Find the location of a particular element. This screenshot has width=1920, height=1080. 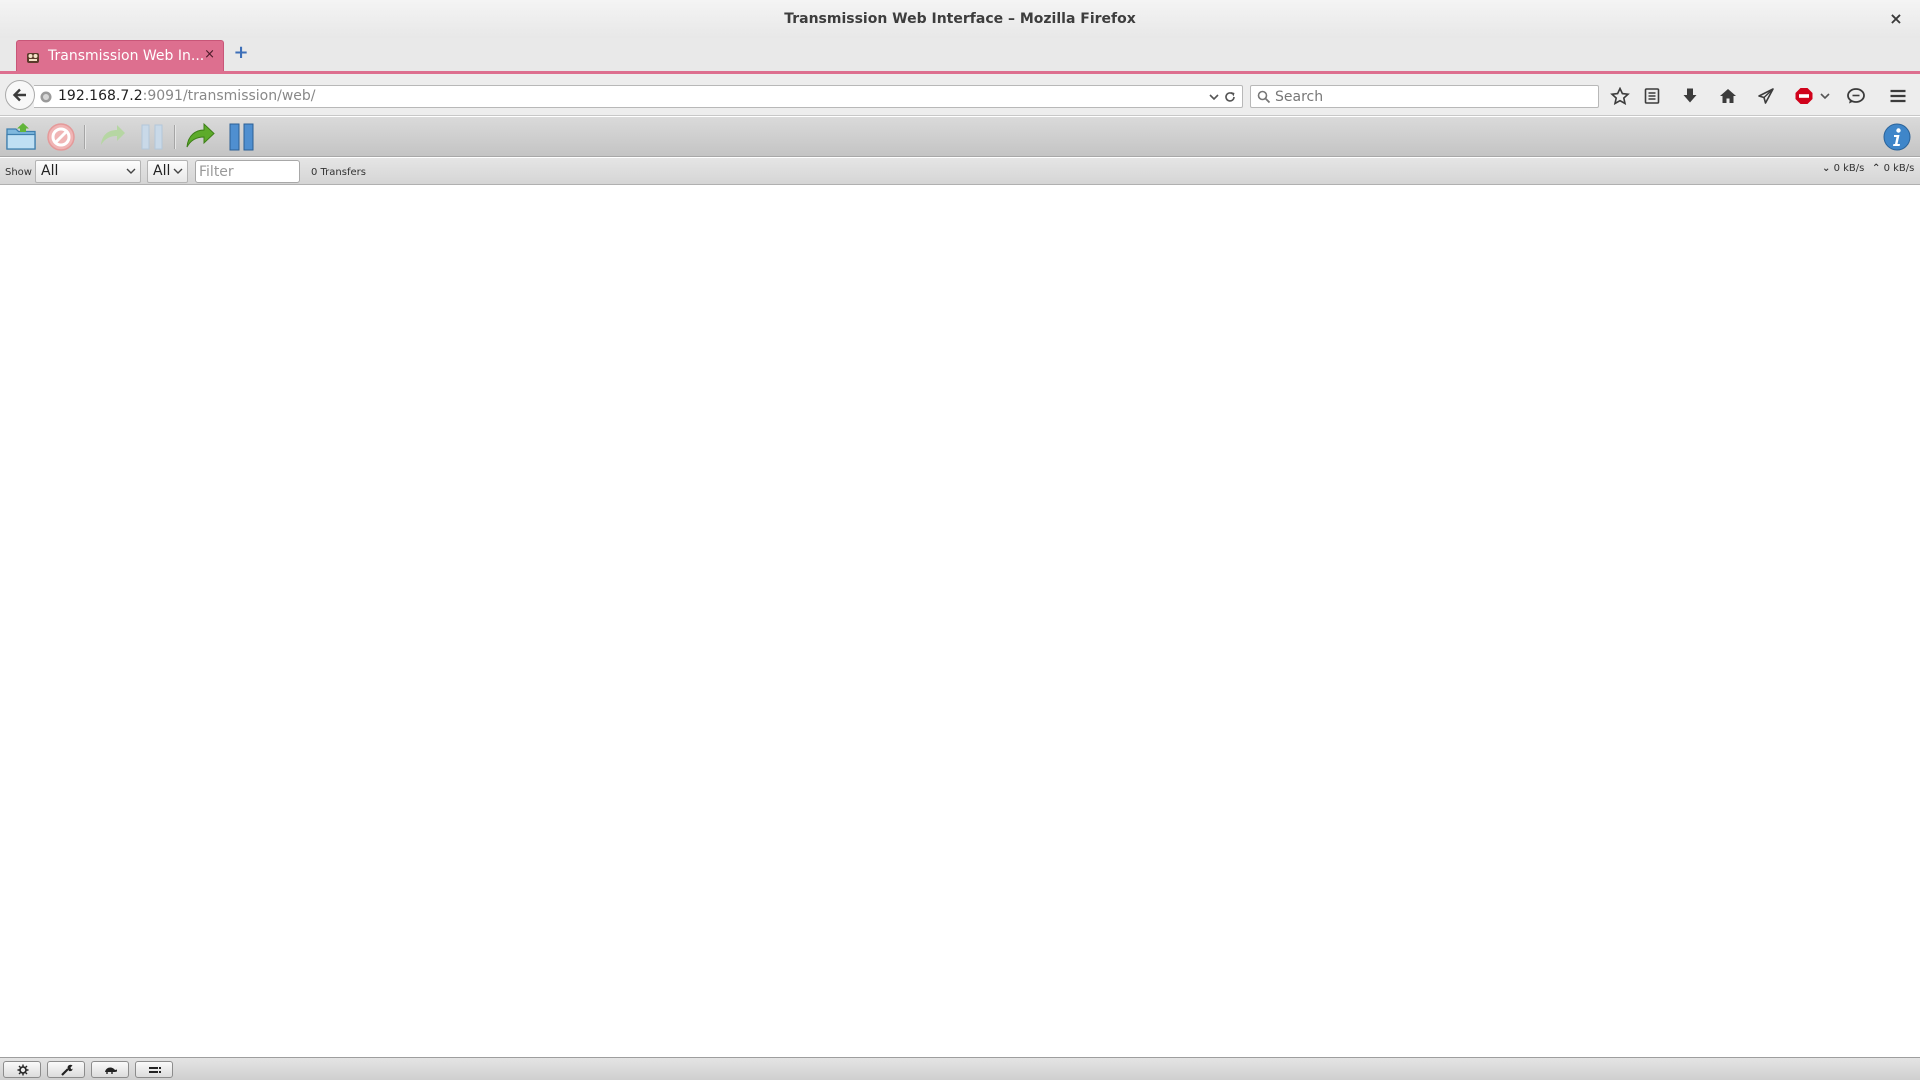

compact-view-button is located at coordinates (154, 1069).